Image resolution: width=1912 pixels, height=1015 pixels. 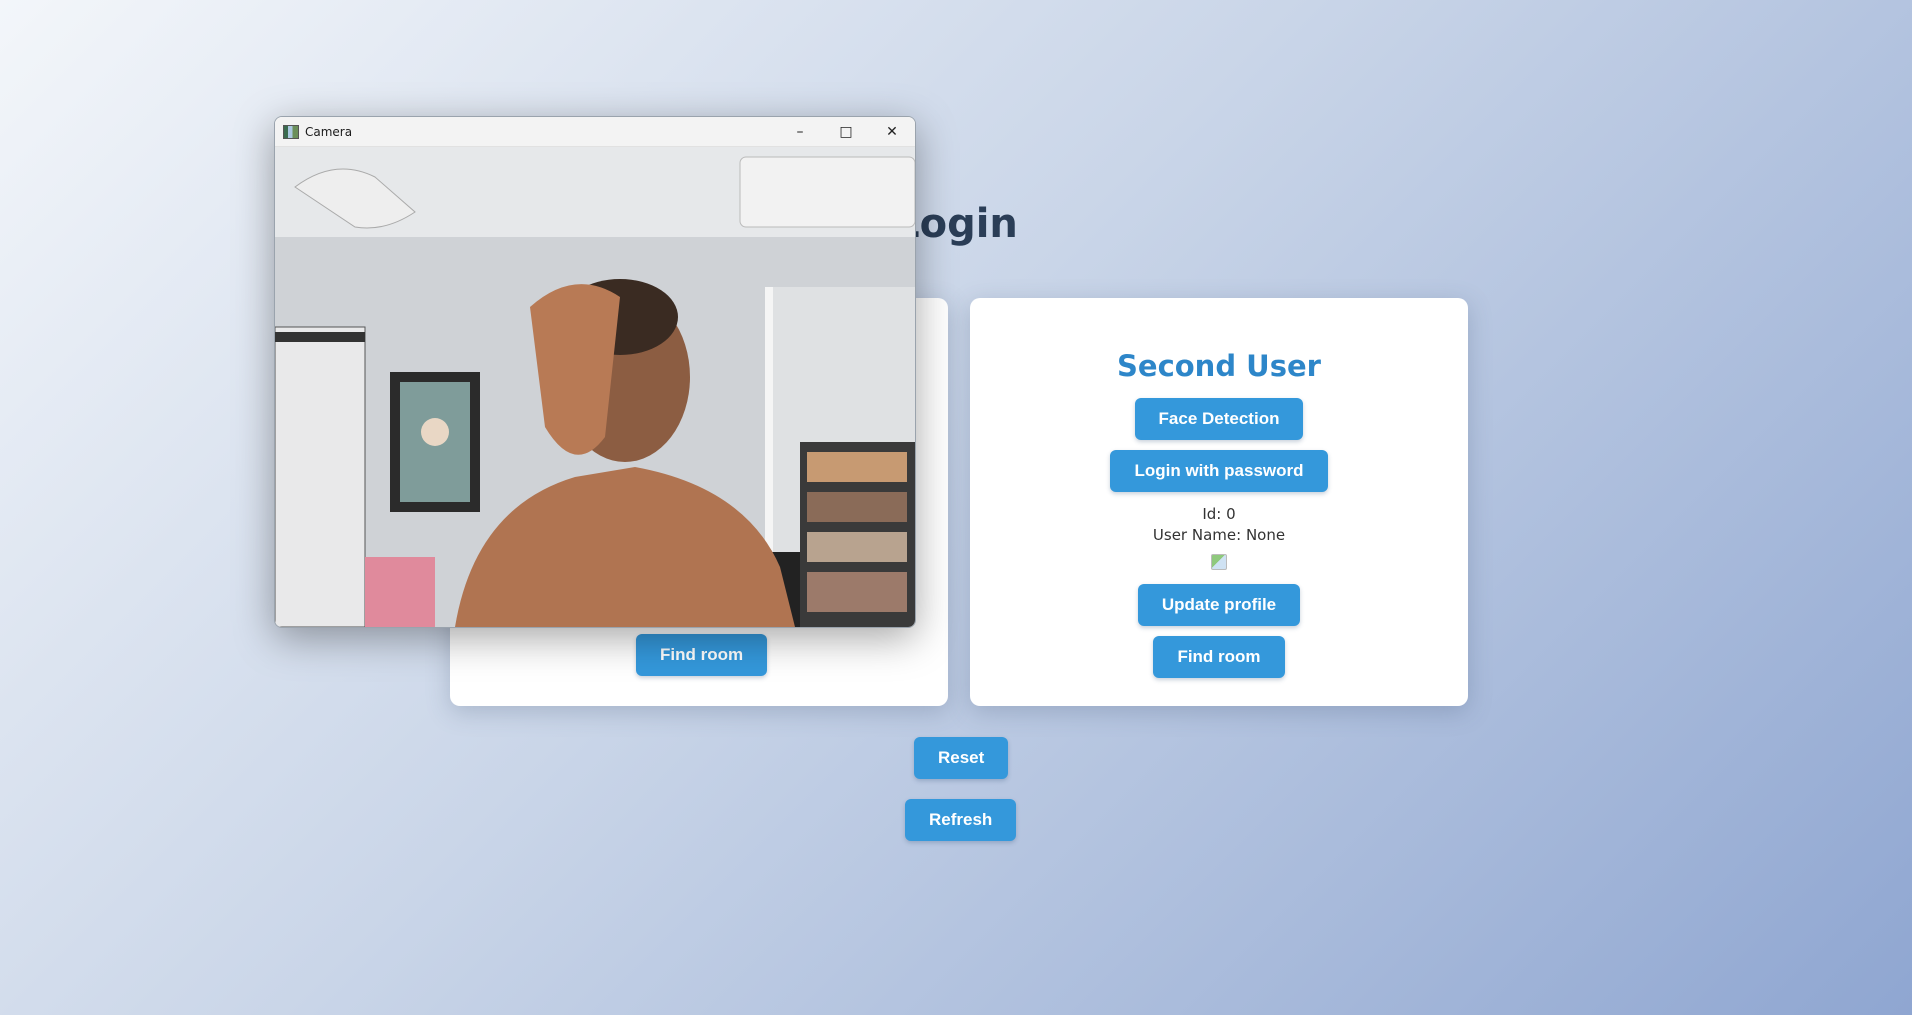 I want to click on user-name-text: User Name: None, so click(x=1219, y=535).